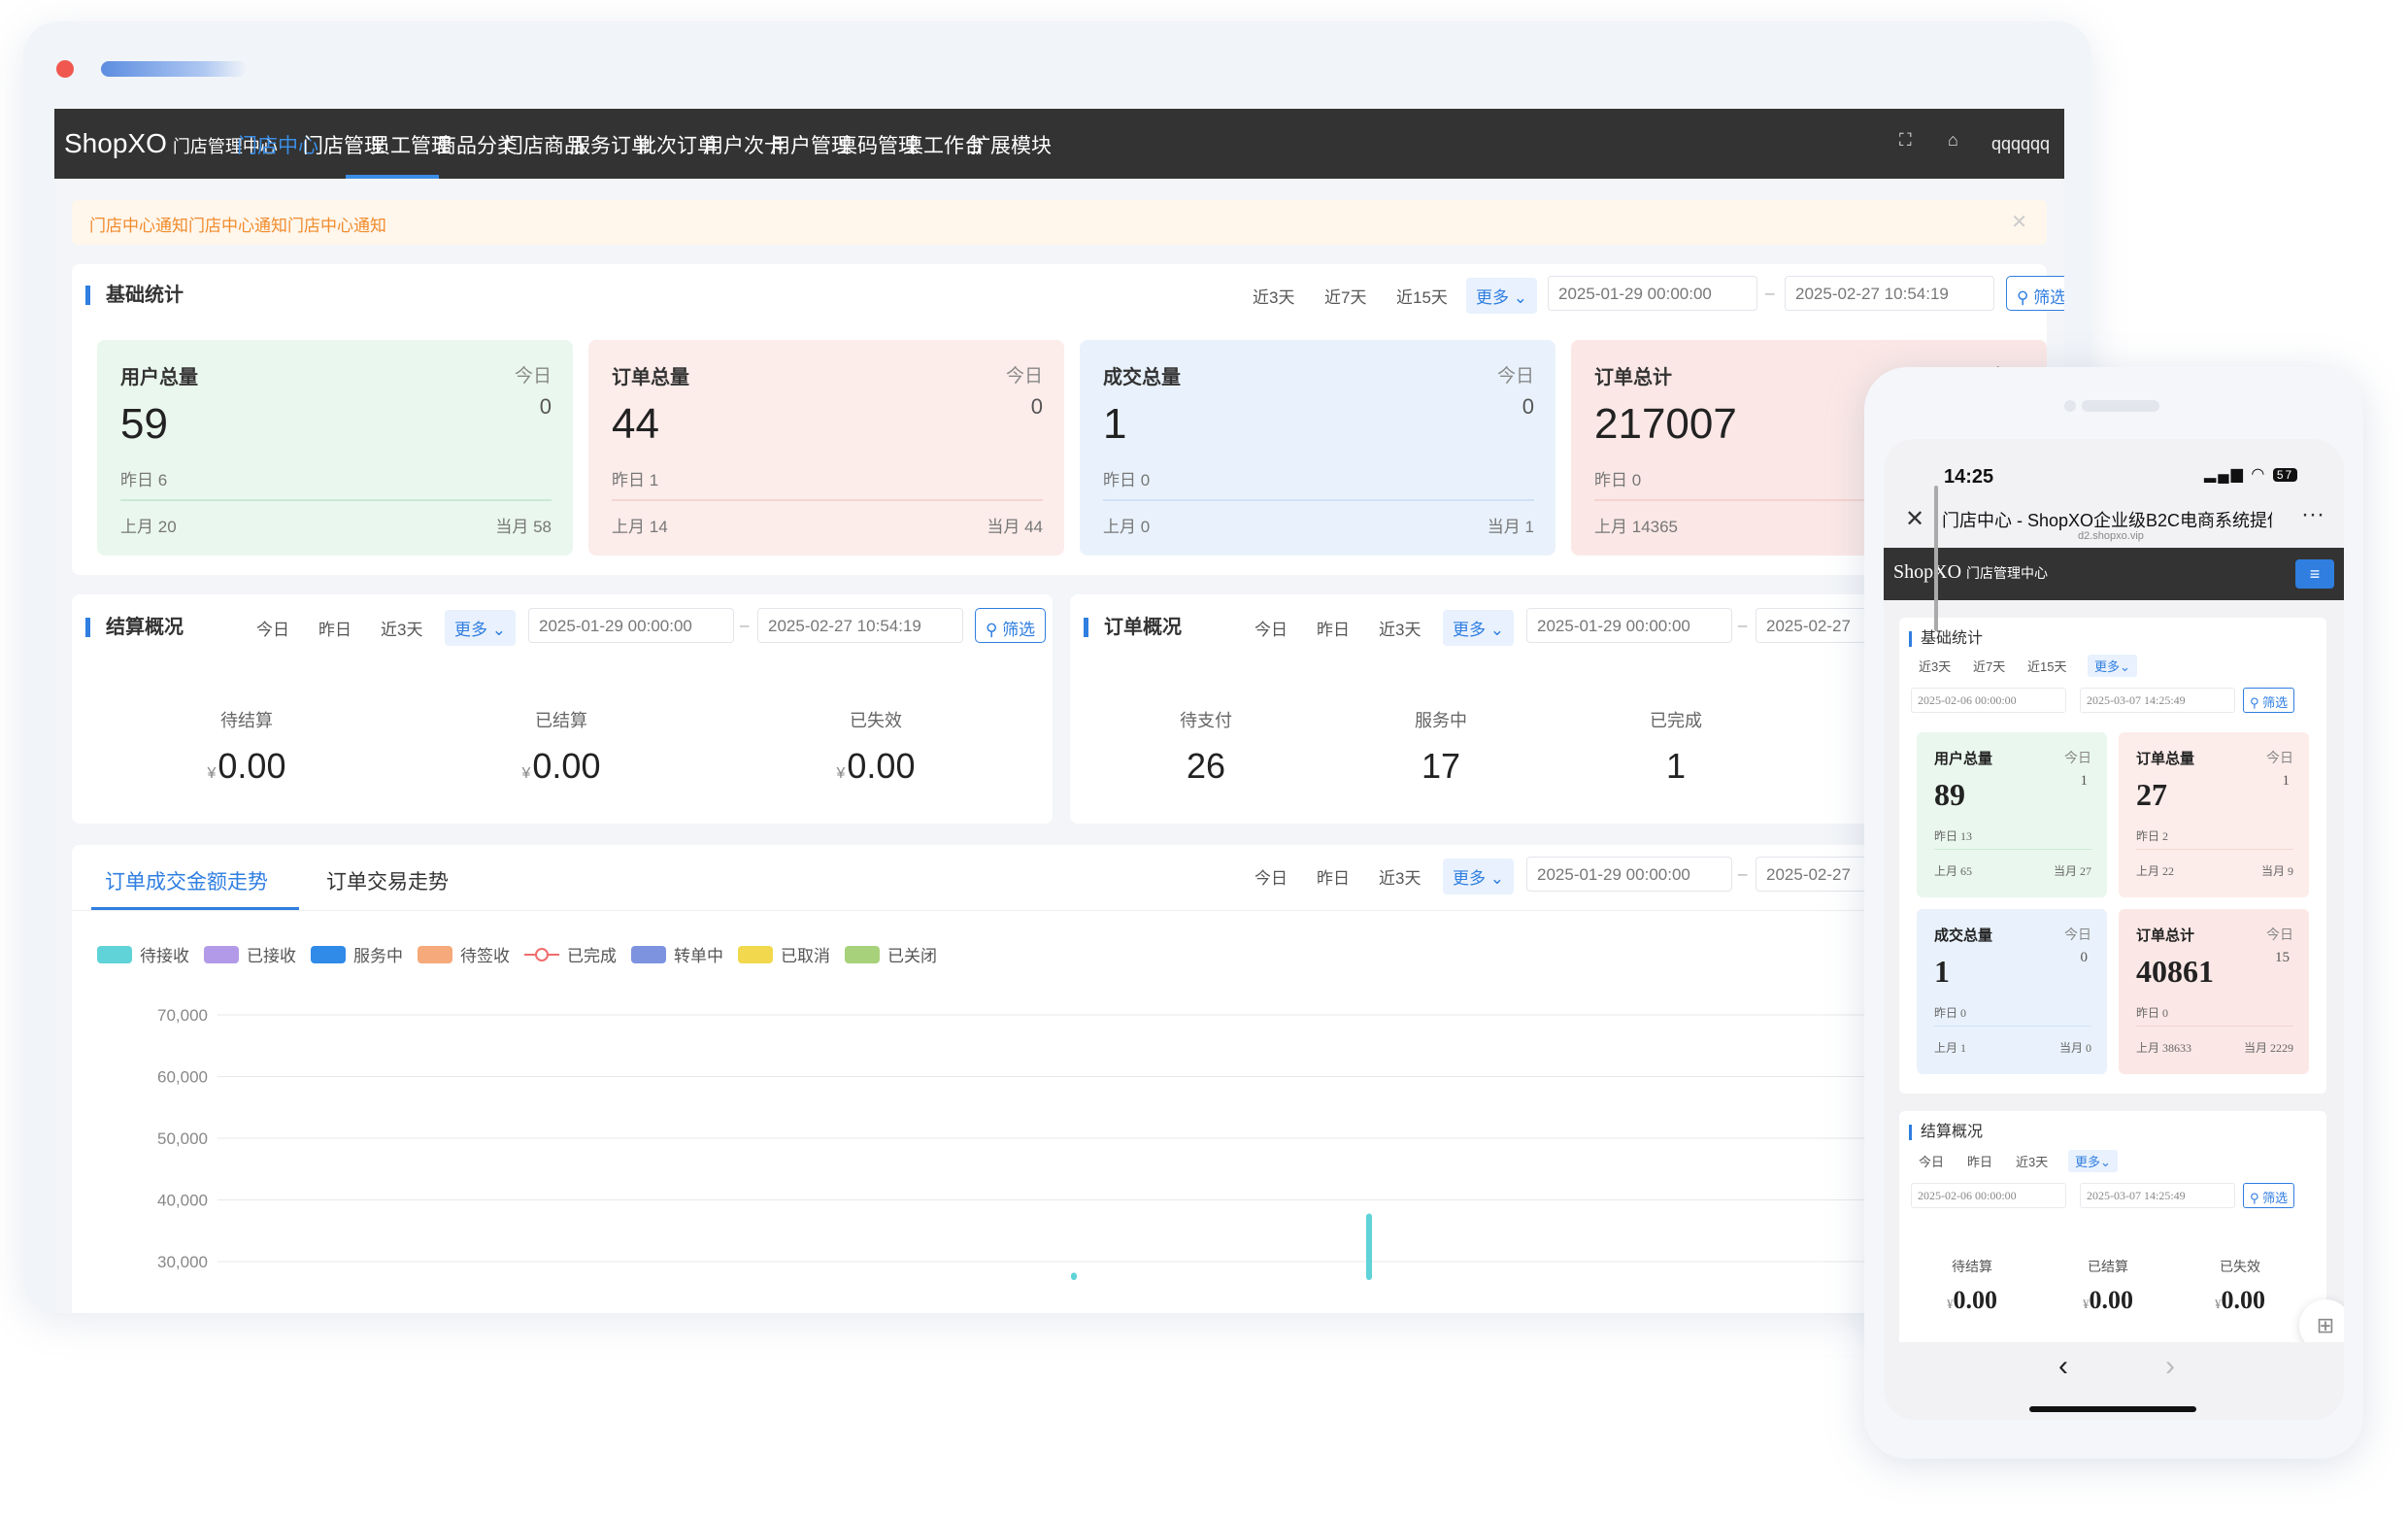  Describe the element at coordinates (1206, 747) in the screenshot. I see `orders-pending-pay: 待支付 26` at that location.